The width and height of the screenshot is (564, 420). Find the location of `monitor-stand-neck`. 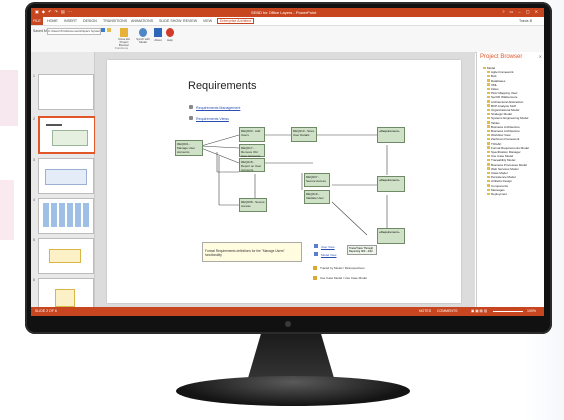

monitor-stand-neck is located at coordinates (291, 356).